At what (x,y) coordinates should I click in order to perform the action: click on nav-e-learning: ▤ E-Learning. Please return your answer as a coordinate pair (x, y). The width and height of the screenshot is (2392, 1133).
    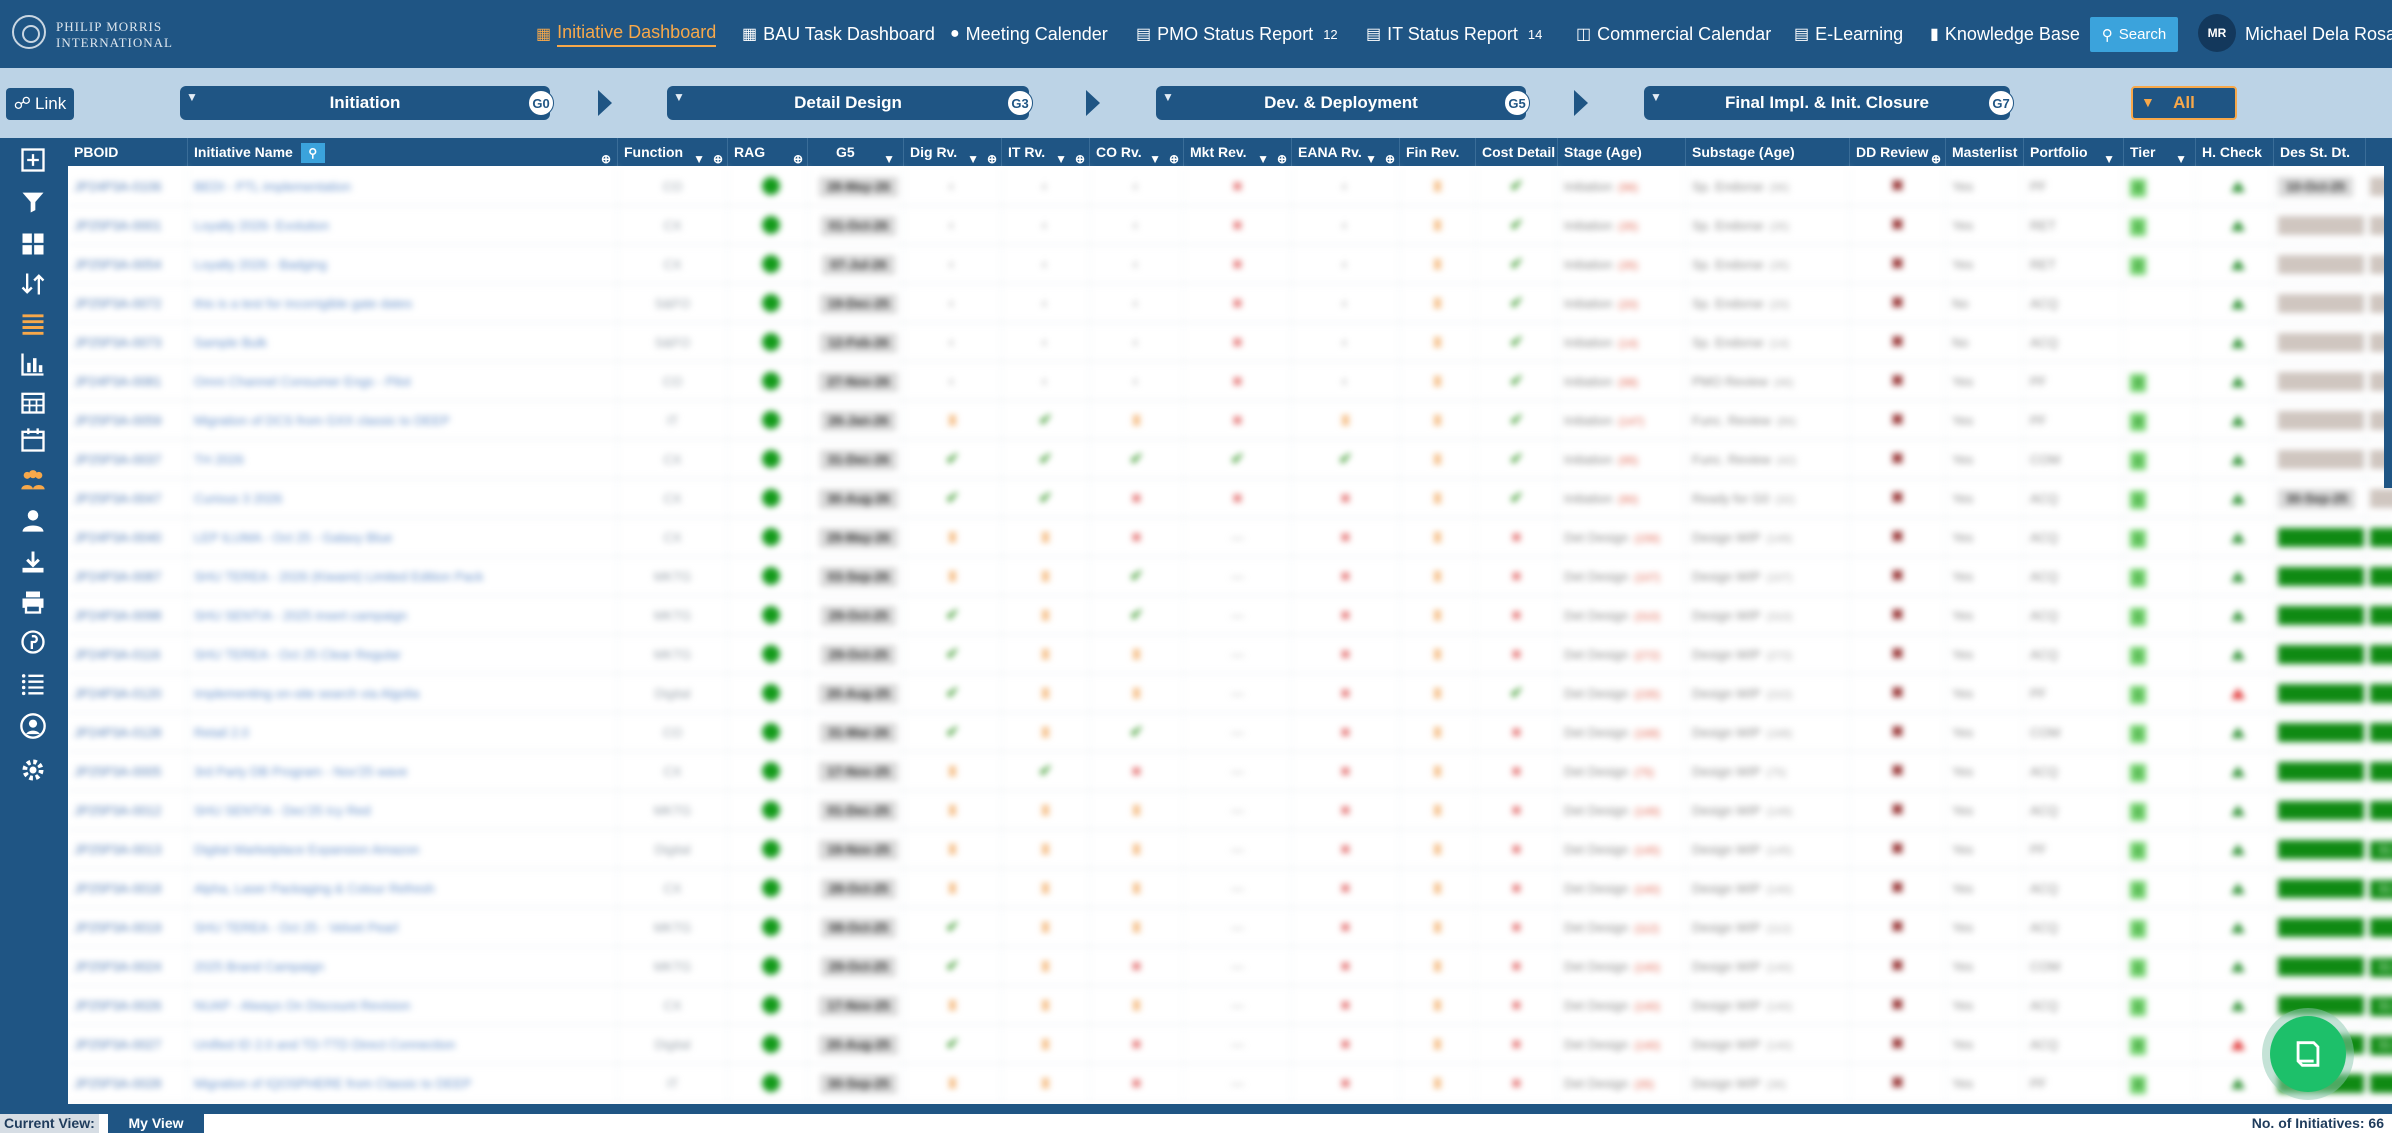
    Looking at the image, I should click on (1848, 34).